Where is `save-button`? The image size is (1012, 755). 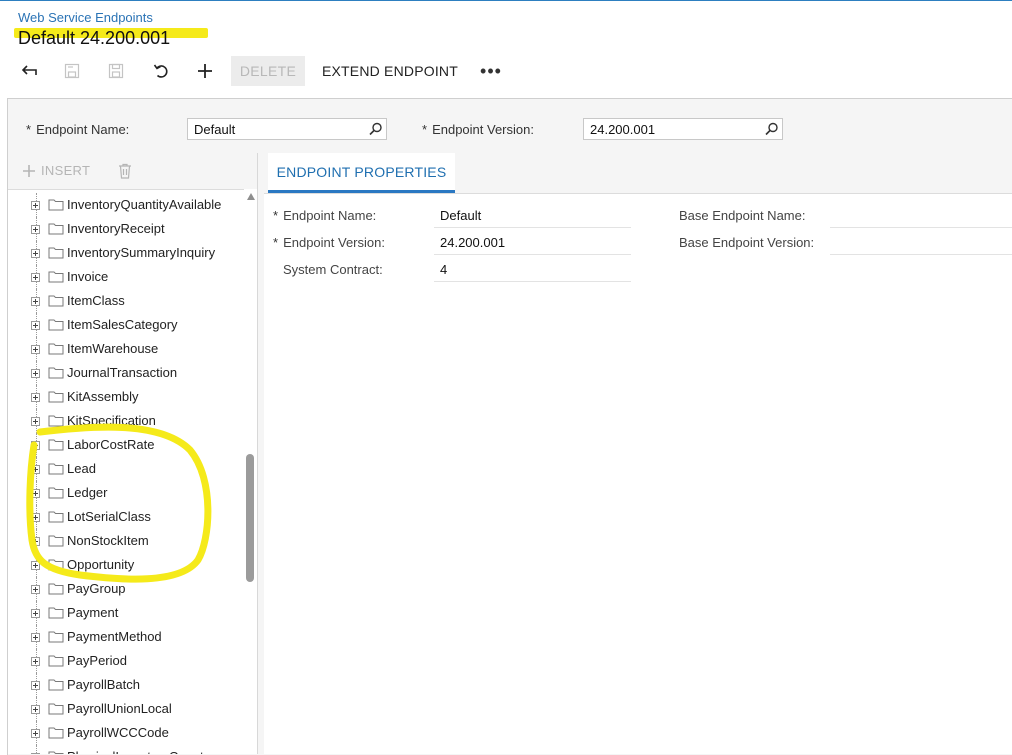
save-button is located at coordinates (116, 71).